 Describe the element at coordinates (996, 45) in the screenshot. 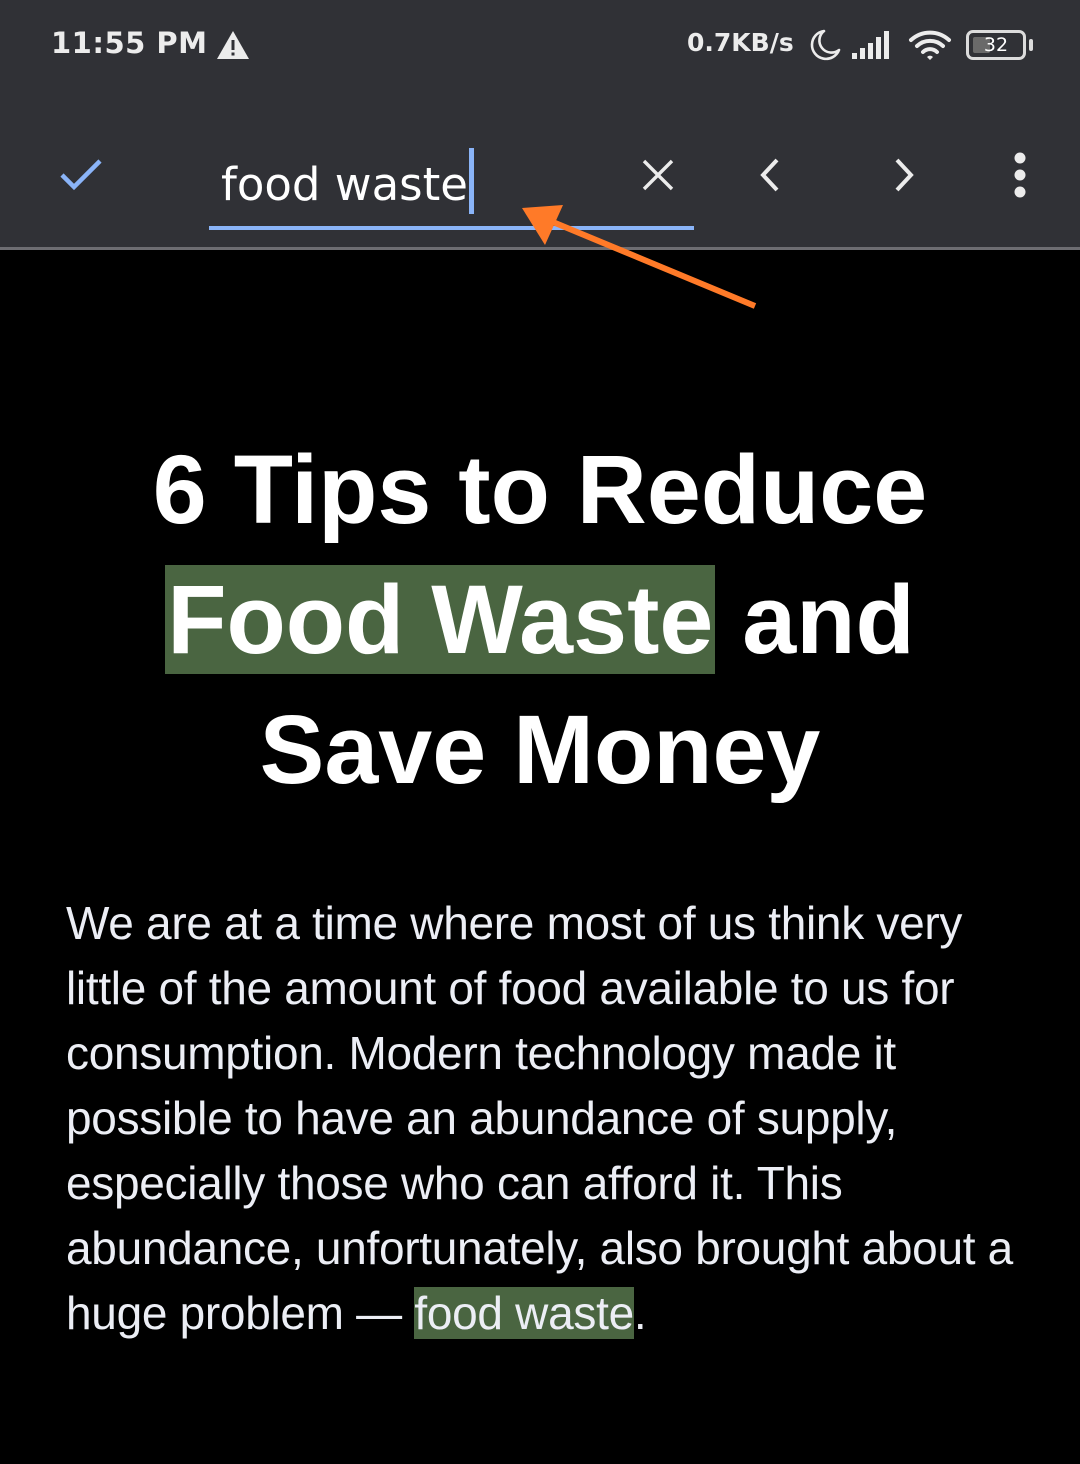

I see `battery-level: 32` at that location.